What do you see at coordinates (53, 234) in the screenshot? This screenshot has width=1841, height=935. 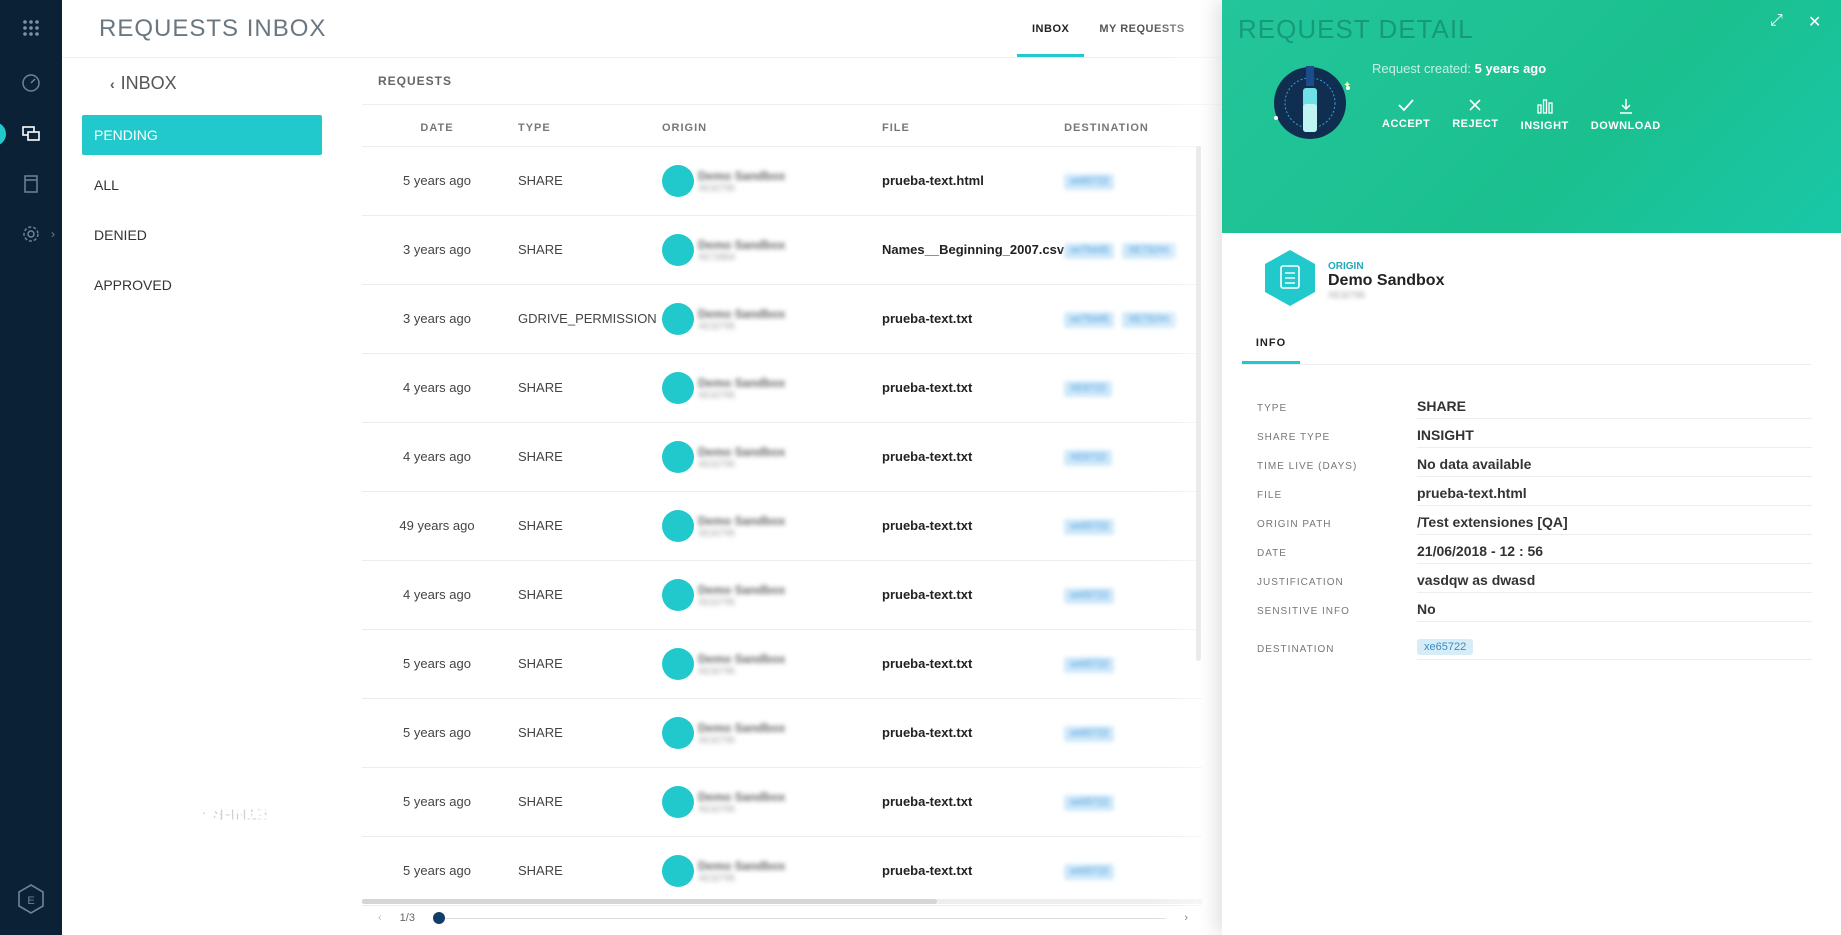 I see `expand-chevron-icon: ›` at bounding box center [53, 234].